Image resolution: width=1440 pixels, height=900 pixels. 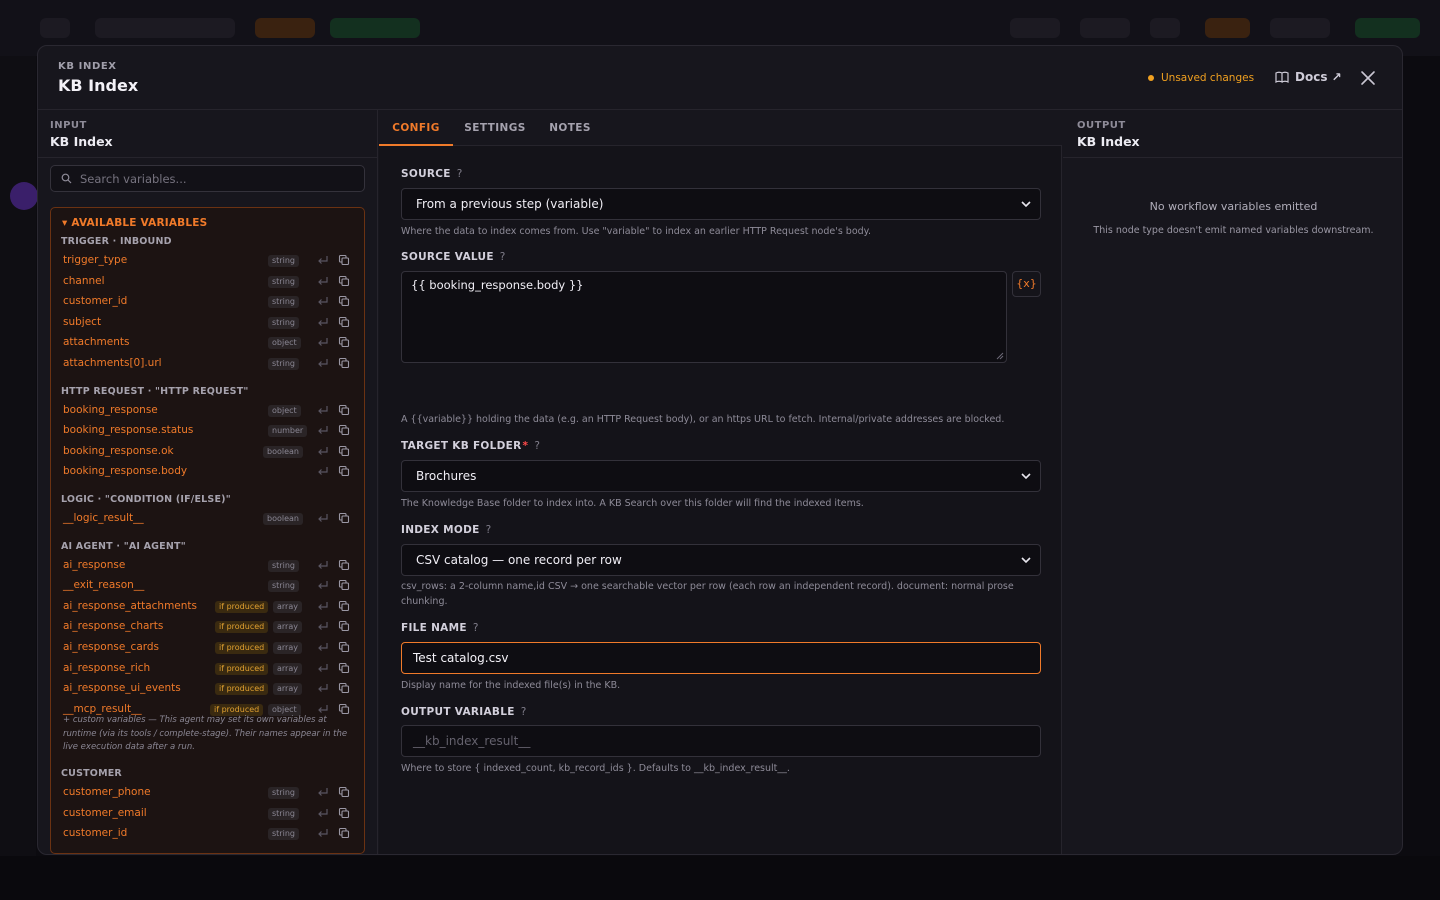 What do you see at coordinates (111, 647) in the screenshot?
I see `variable-name: ai_response_cards` at bounding box center [111, 647].